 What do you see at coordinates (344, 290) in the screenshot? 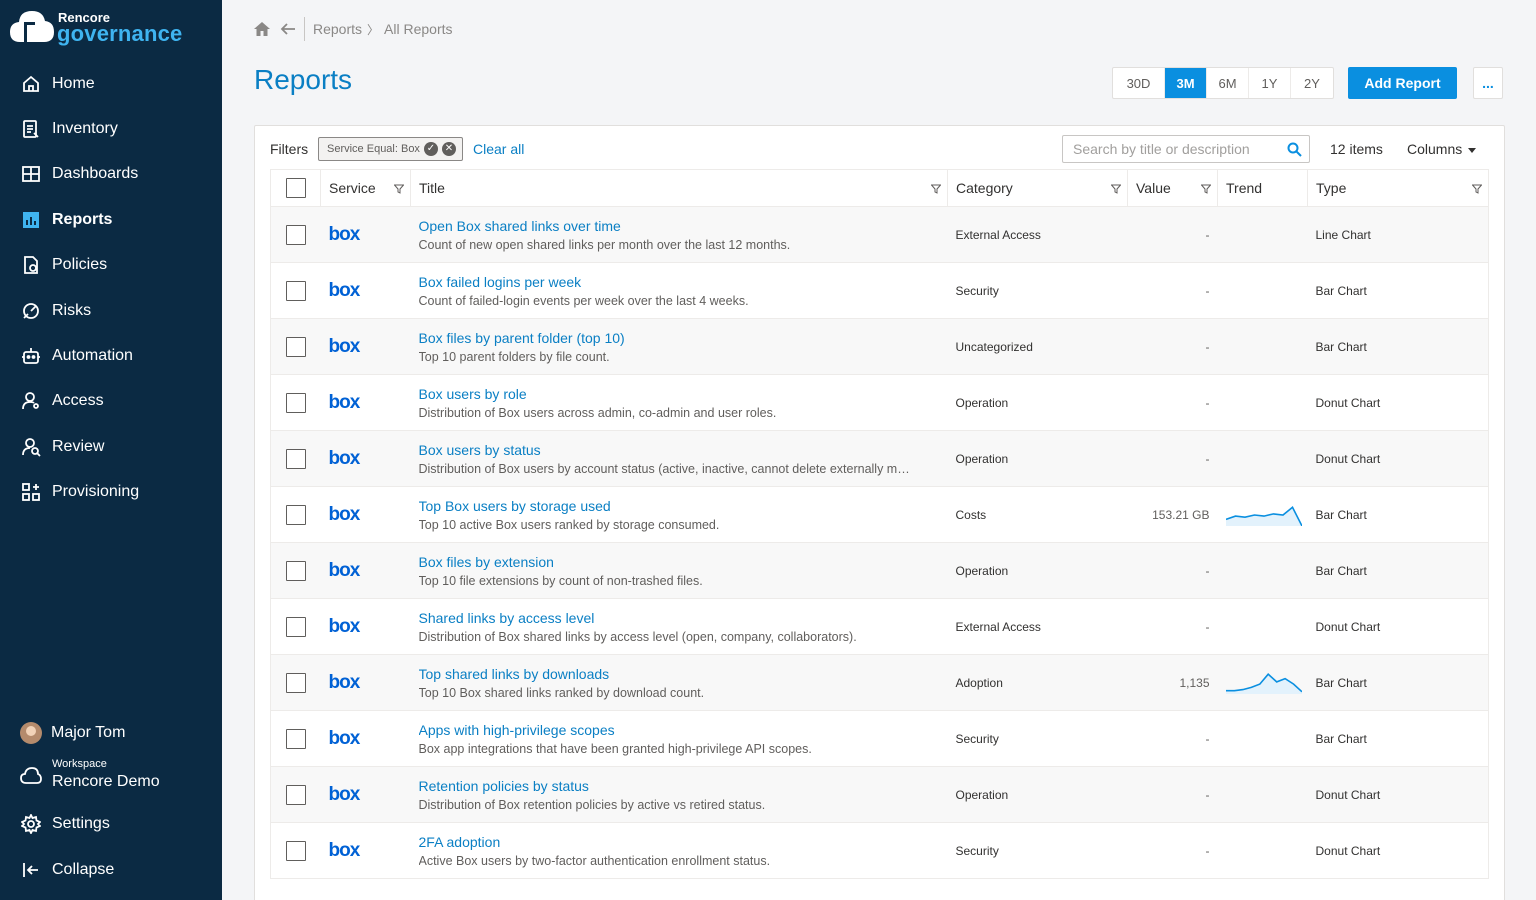
I see `box-logo-icon: box` at bounding box center [344, 290].